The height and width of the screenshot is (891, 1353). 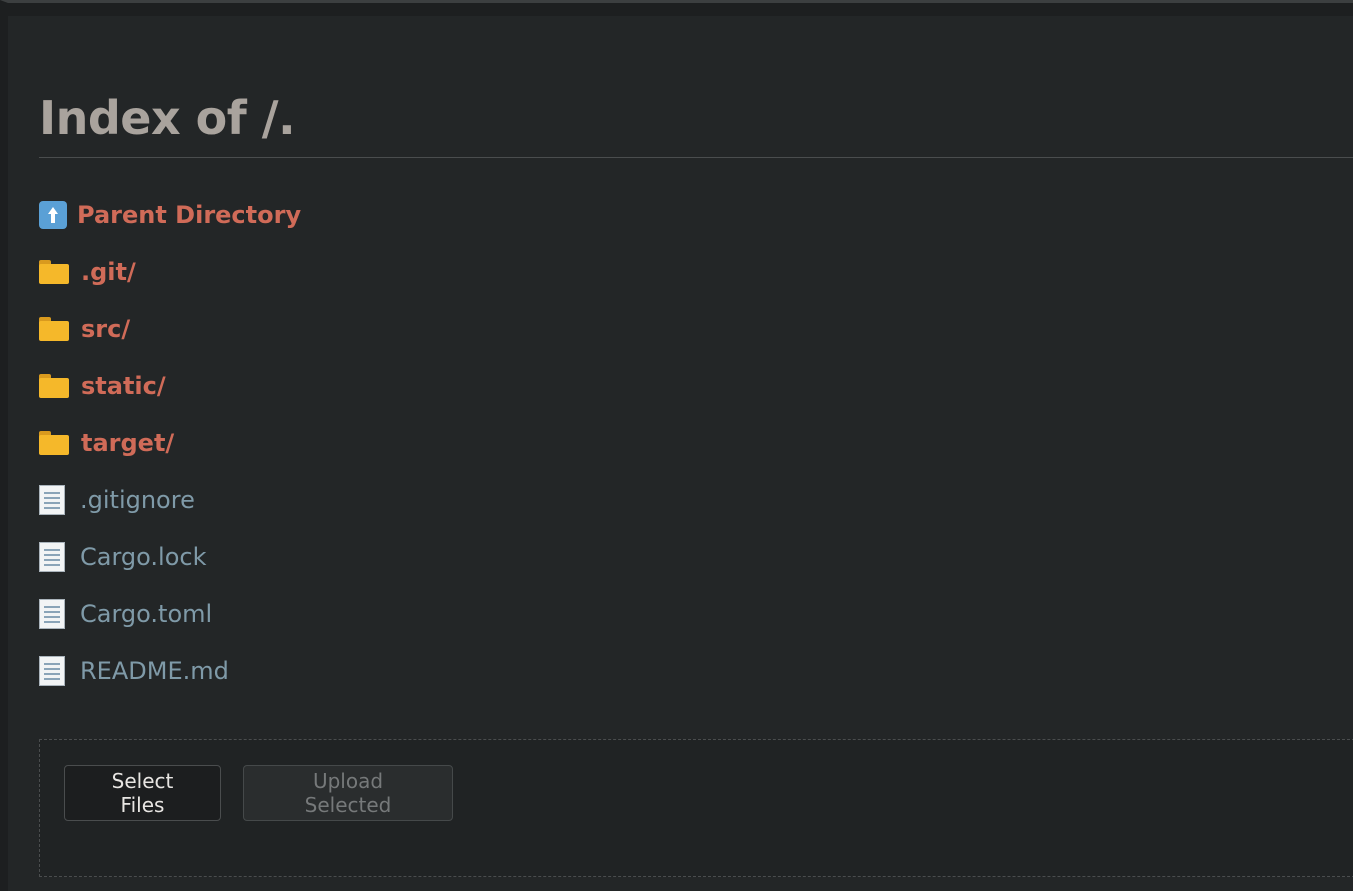 I want to click on page-title: Index of /., so click(x=167, y=118).